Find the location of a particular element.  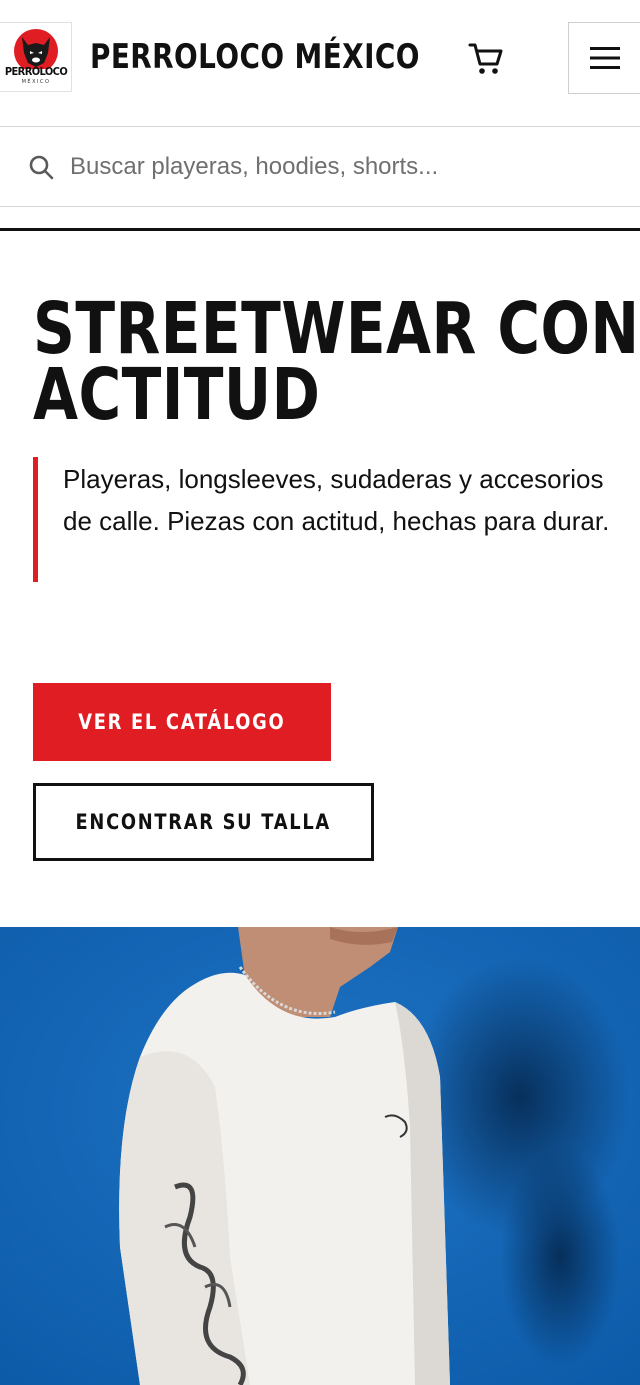

accent-bar is located at coordinates (35, 519).